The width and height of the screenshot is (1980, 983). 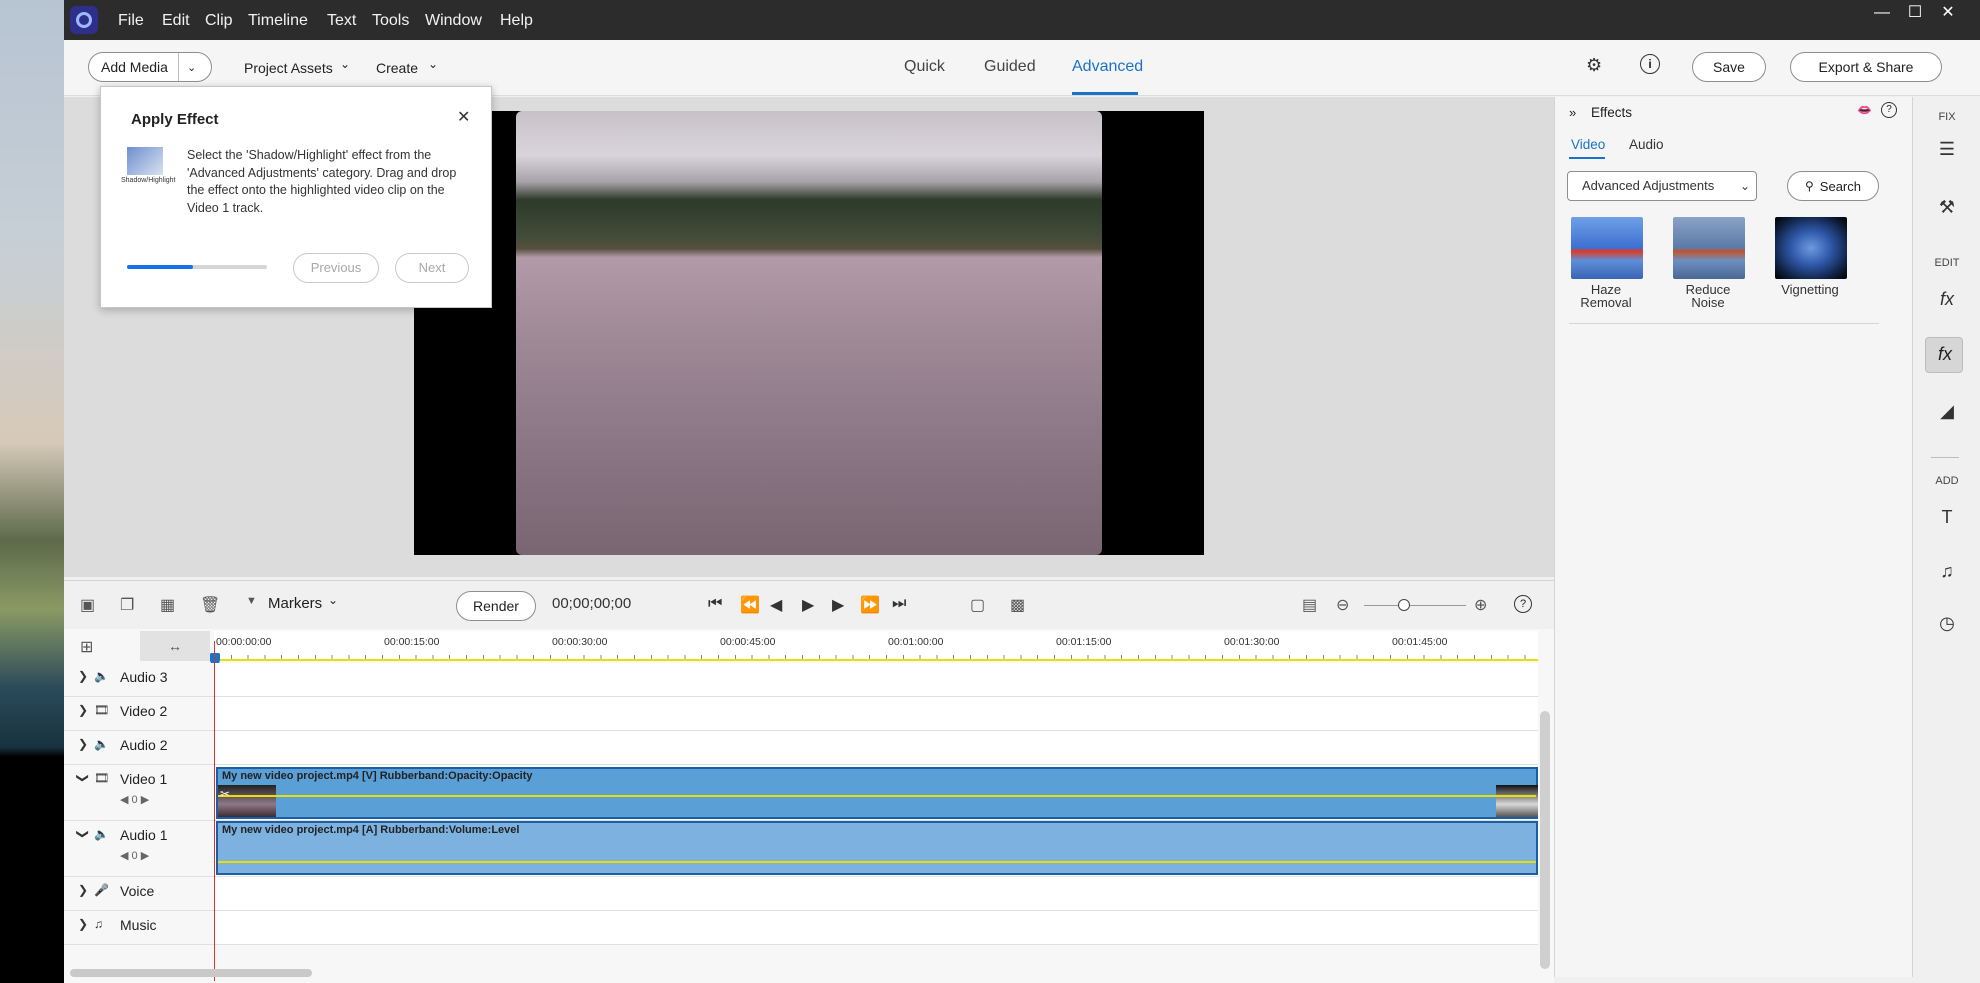 I want to click on maximize-icon: ☐, so click(x=1915, y=13).